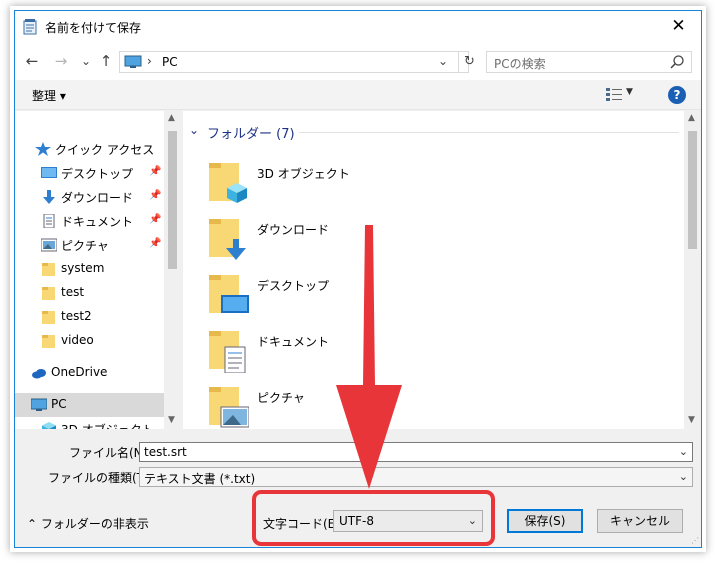  Describe the element at coordinates (34, 524) in the screenshot. I see `chevron-up-icon: ⌃` at that location.